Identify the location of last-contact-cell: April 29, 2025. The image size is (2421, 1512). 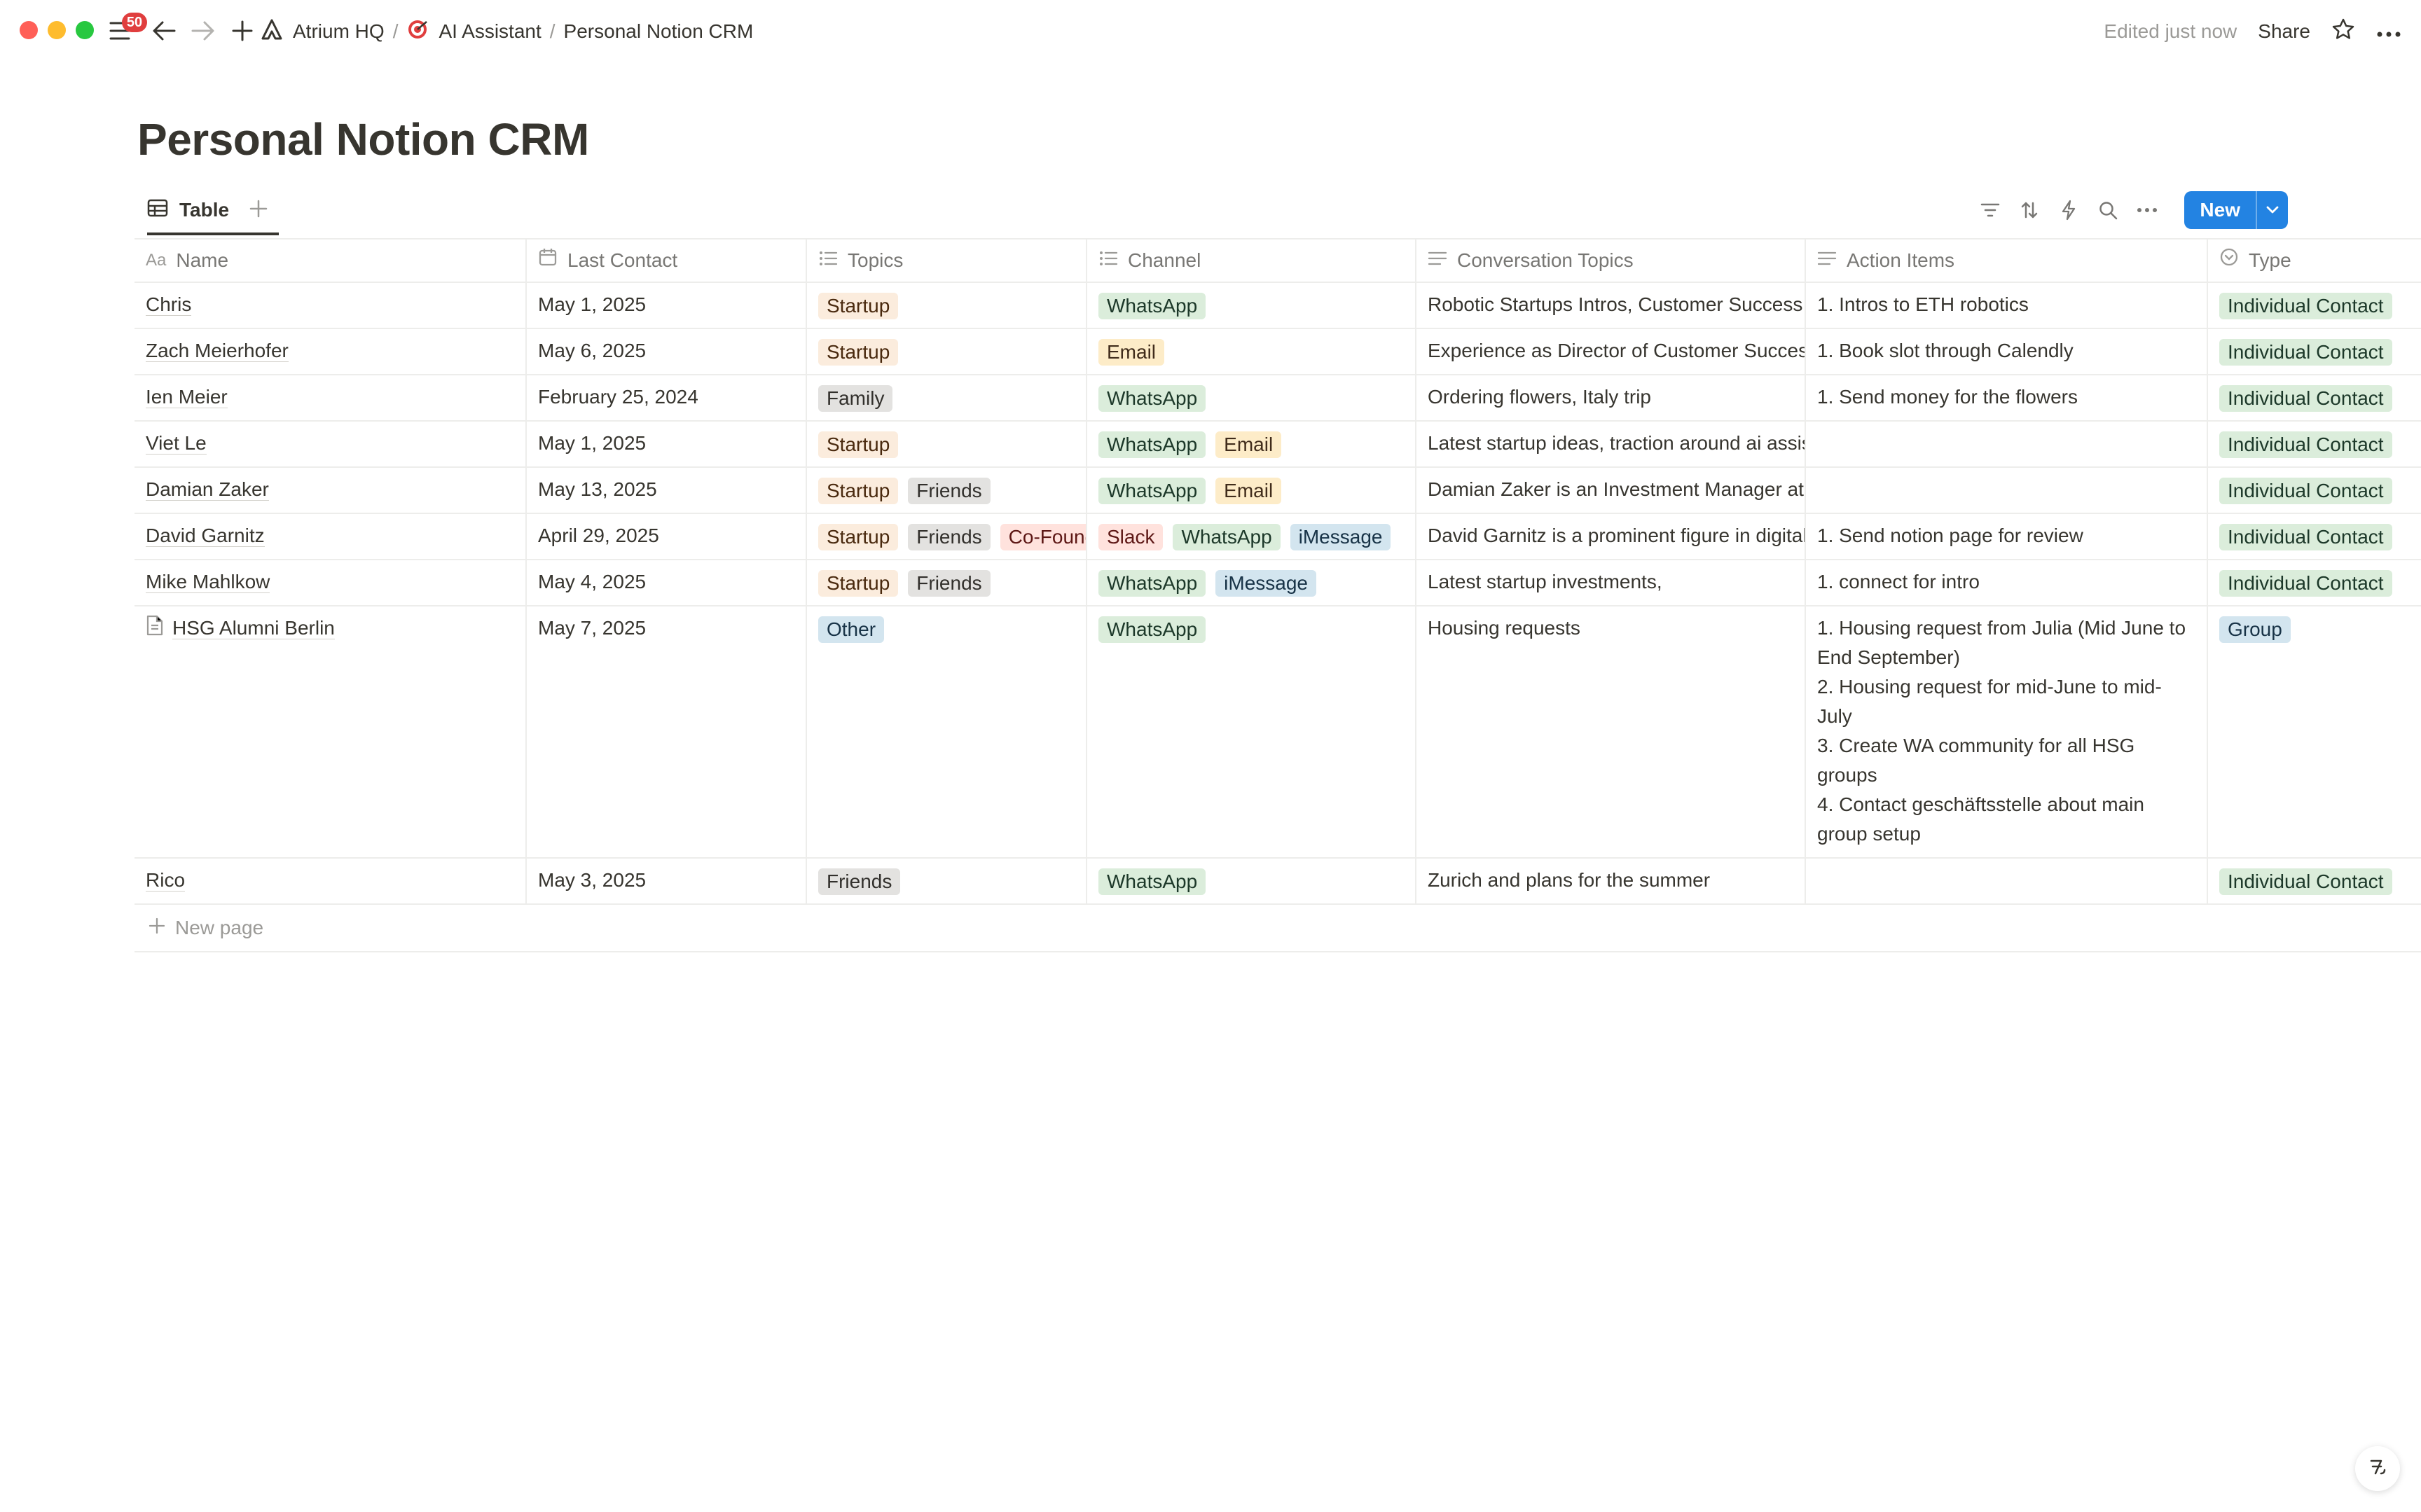
(667, 536).